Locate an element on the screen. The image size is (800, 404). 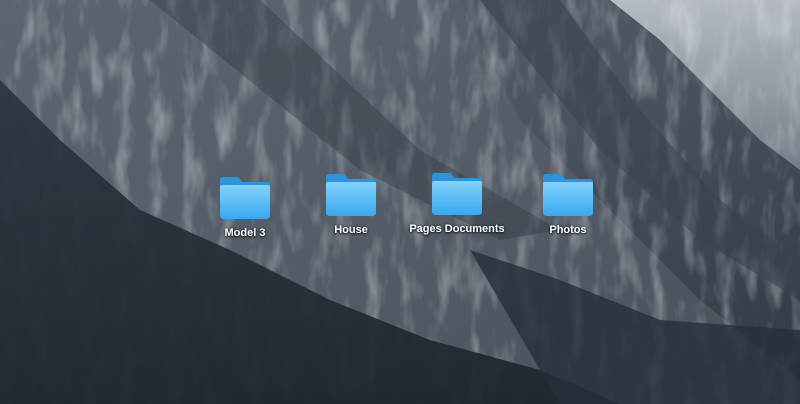
folder-label: Pages Documents is located at coordinates (457, 229).